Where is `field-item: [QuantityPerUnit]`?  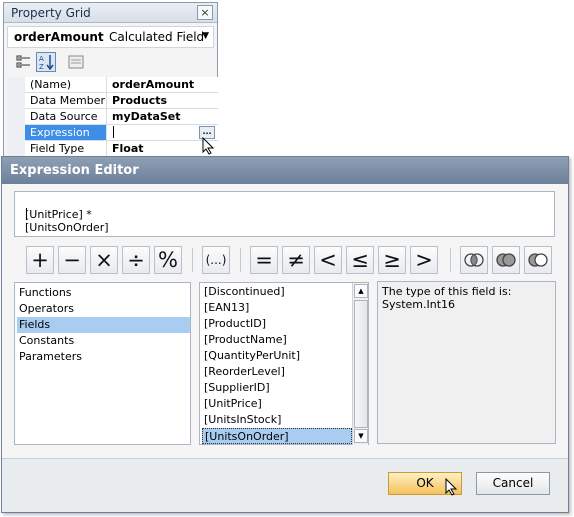
field-item: [QuantityPerUnit] is located at coordinates (276, 356).